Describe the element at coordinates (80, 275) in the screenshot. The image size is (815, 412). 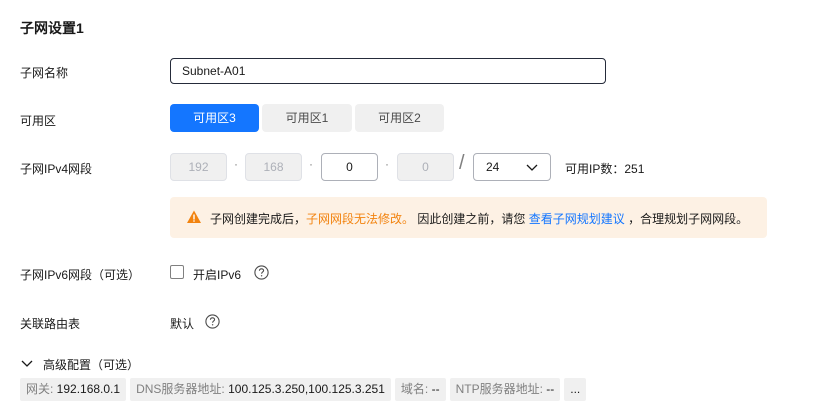
I see `ipv6-label: 子网IPv6网段（可选）` at that location.